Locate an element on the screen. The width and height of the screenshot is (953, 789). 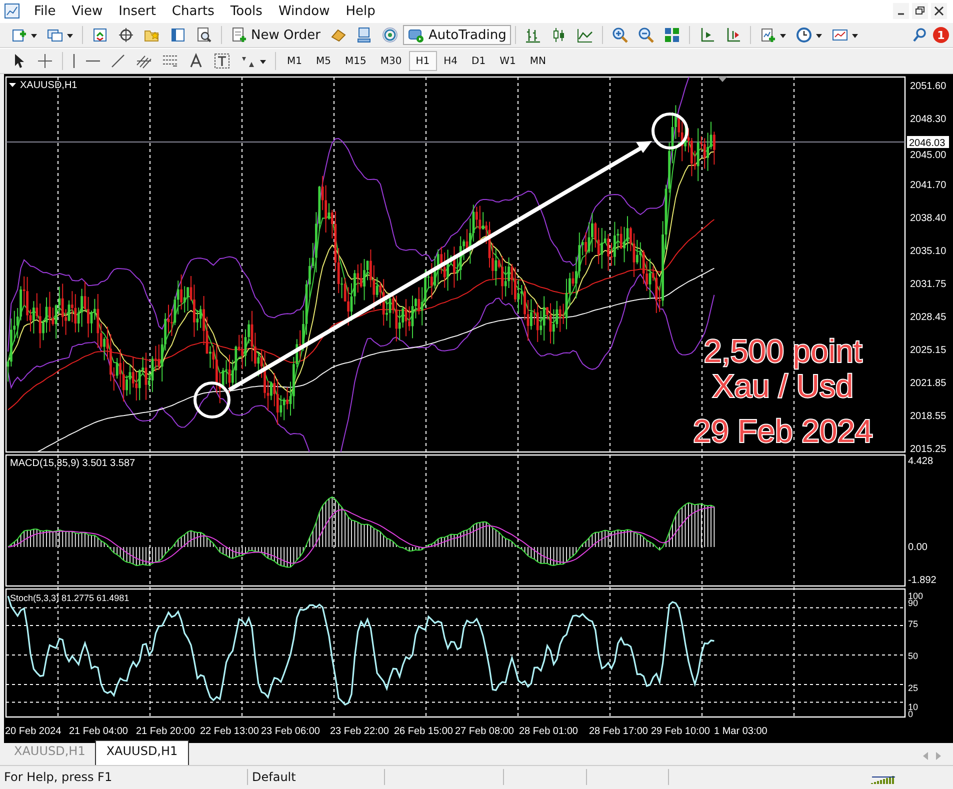
timeframe-button: M15 is located at coordinates (356, 61).